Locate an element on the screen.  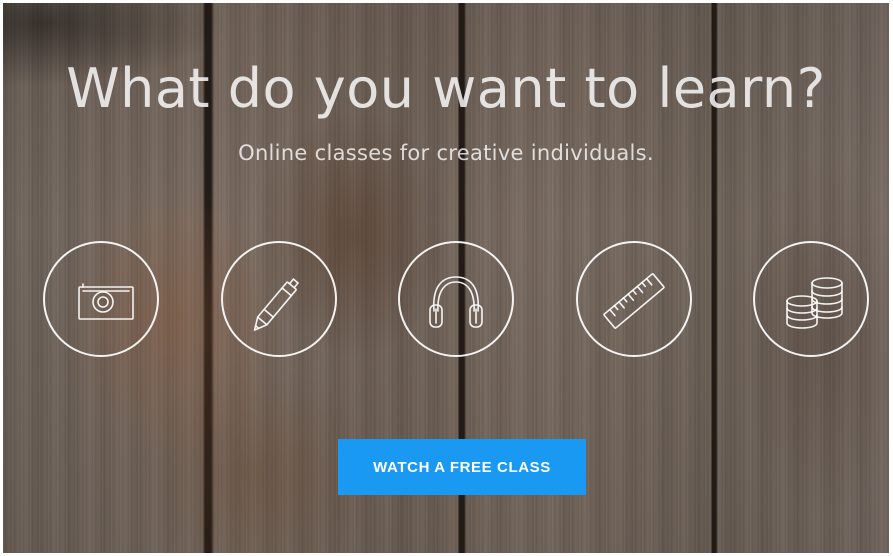
pencil-icon is located at coordinates (276, 304).